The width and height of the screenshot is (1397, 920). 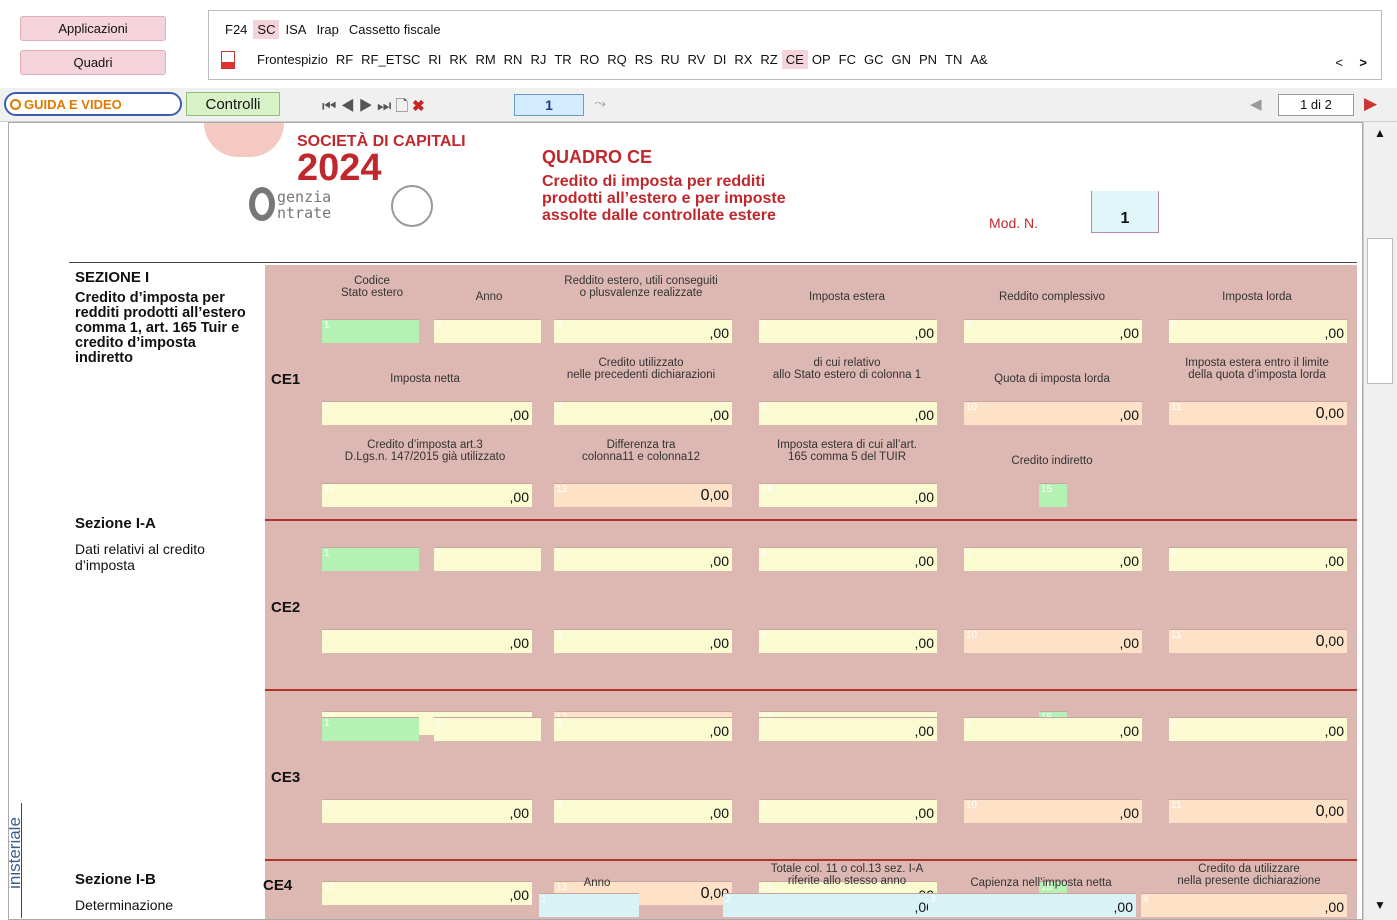 What do you see at coordinates (874, 59) in the screenshot?
I see `quadro-tab-gc: GC` at bounding box center [874, 59].